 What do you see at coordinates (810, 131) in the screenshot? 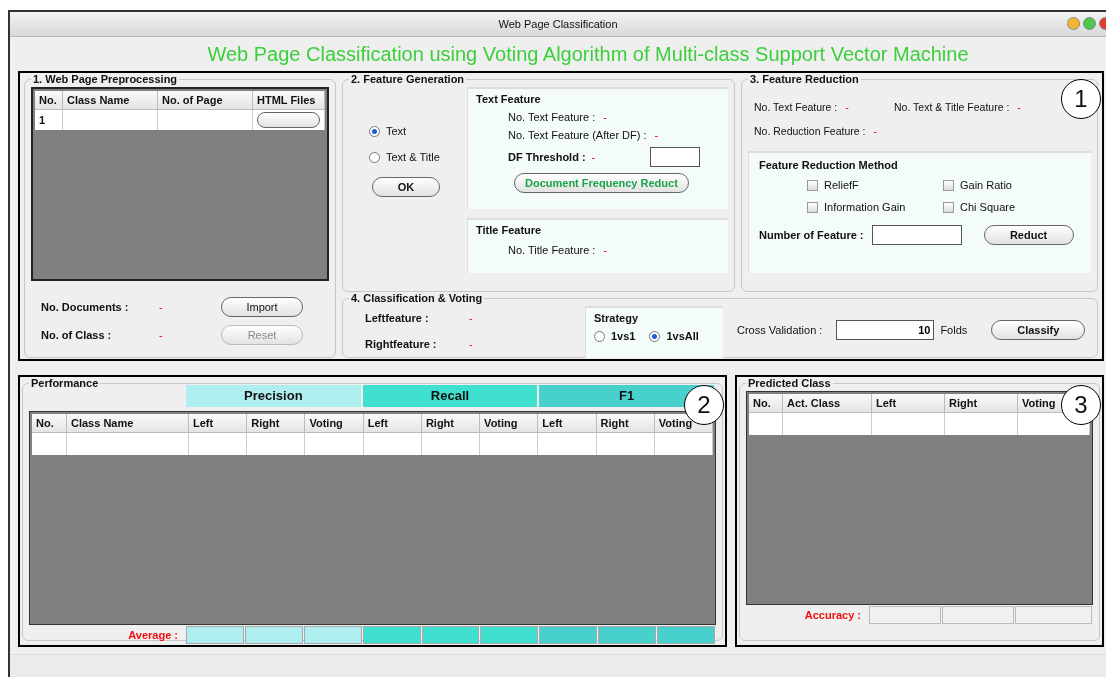
I see `stat-label: No. Reduction Feature :` at bounding box center [810, 131].